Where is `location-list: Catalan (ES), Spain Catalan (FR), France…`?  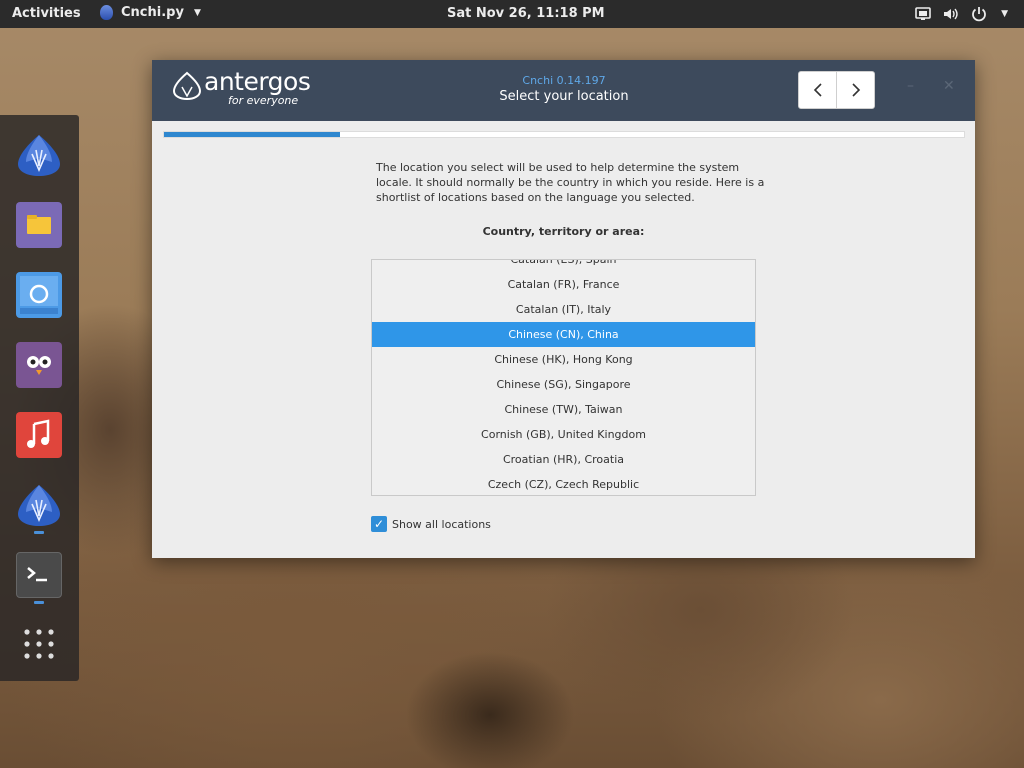
location-list: Catalan (ES), Spain Catalan (FR), France… is located at coordinates (563, 377).